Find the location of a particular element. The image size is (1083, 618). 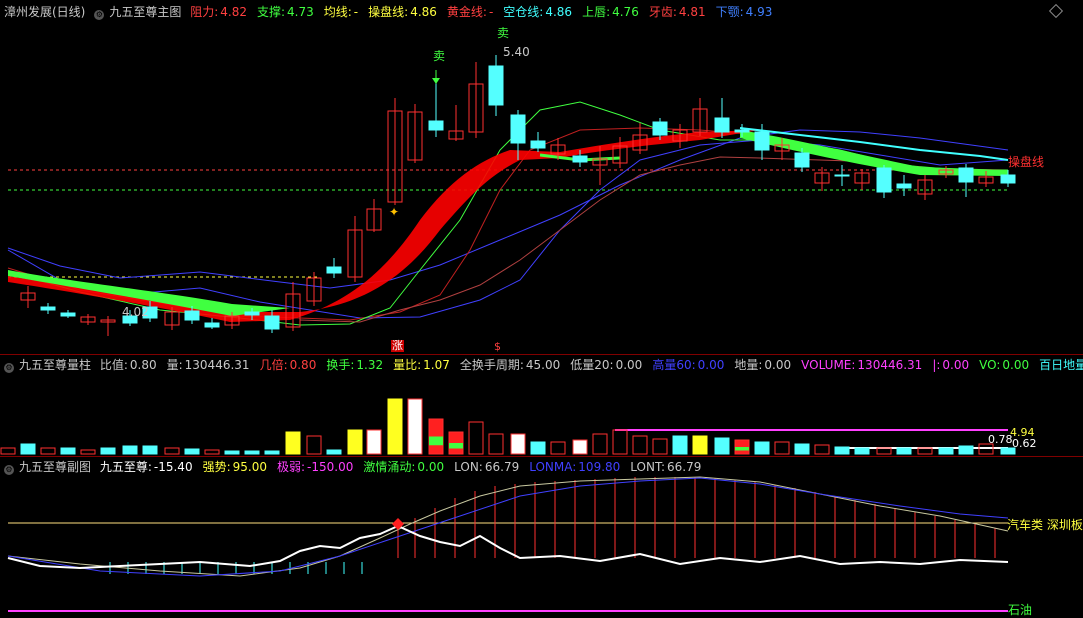

sub-indicator-name: 九五至尊副图 is located at coordinates (55, 467).